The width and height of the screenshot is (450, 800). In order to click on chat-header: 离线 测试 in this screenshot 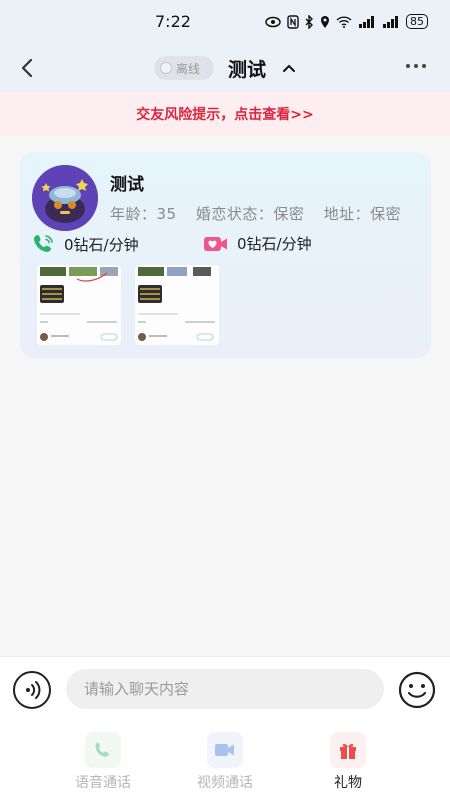, I will do `click(225, 68)`.